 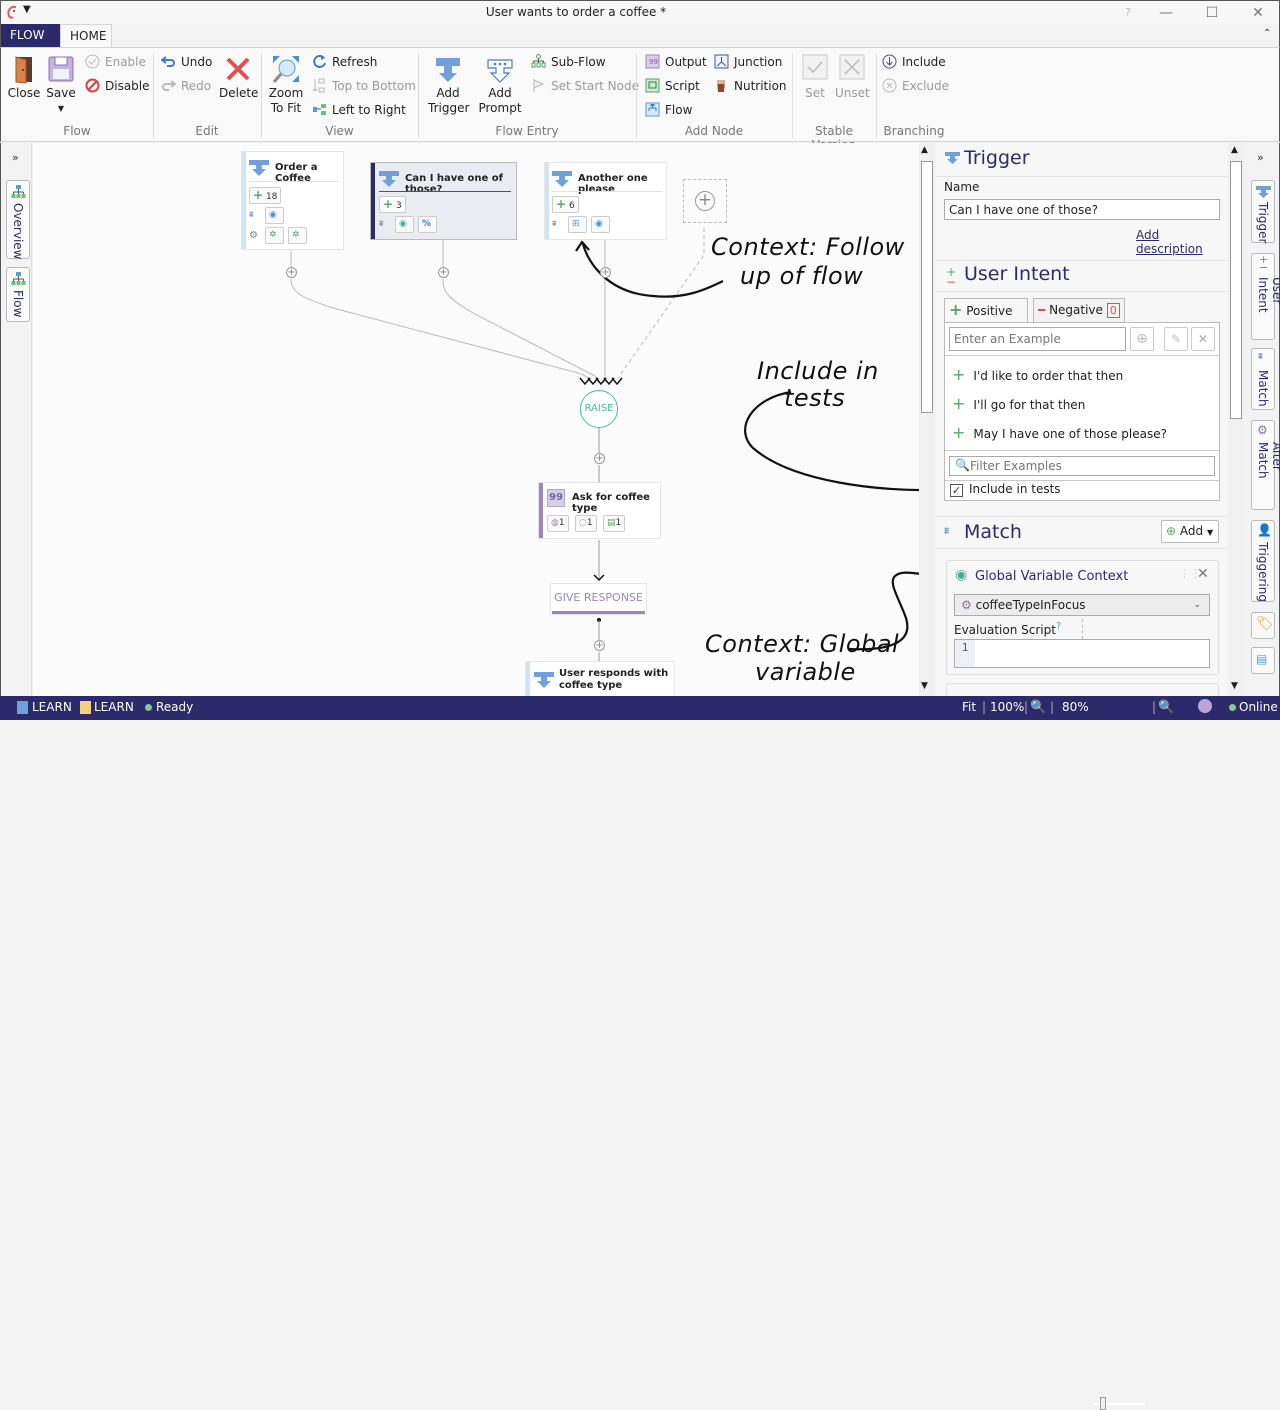 I want to click on zoom-out-icon: 🔍, so click(x=1038, y=707).